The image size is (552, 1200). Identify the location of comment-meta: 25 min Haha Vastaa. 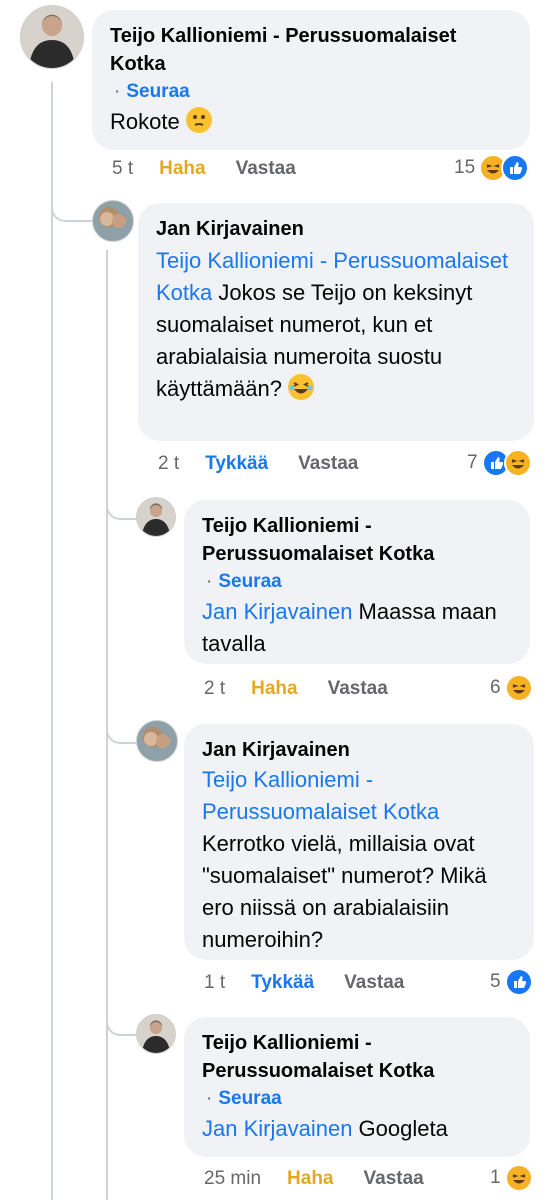
(314, 1179).